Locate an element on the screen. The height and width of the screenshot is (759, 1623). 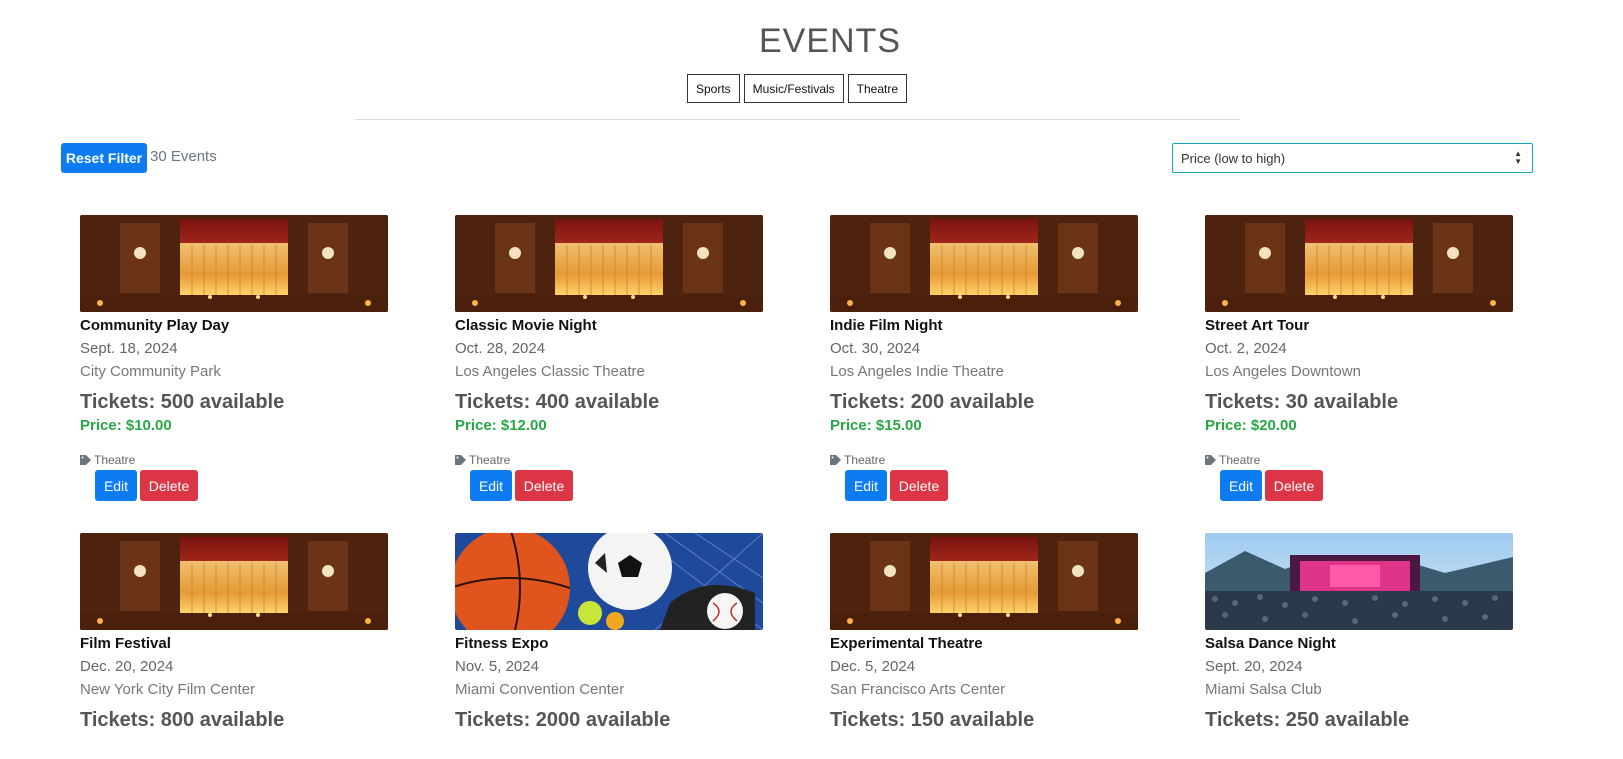
select-arrows-icon: ▲ ▼ is located at coordinates (1518, 157).